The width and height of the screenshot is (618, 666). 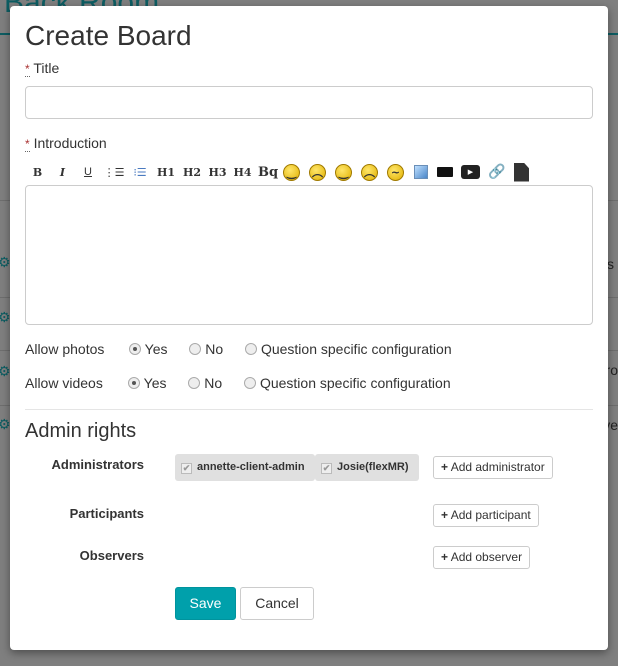 What do you see at coordinates (111, 555) in the screenshot?
I see `observers-label: Observers` at bounding box center [111, 555].